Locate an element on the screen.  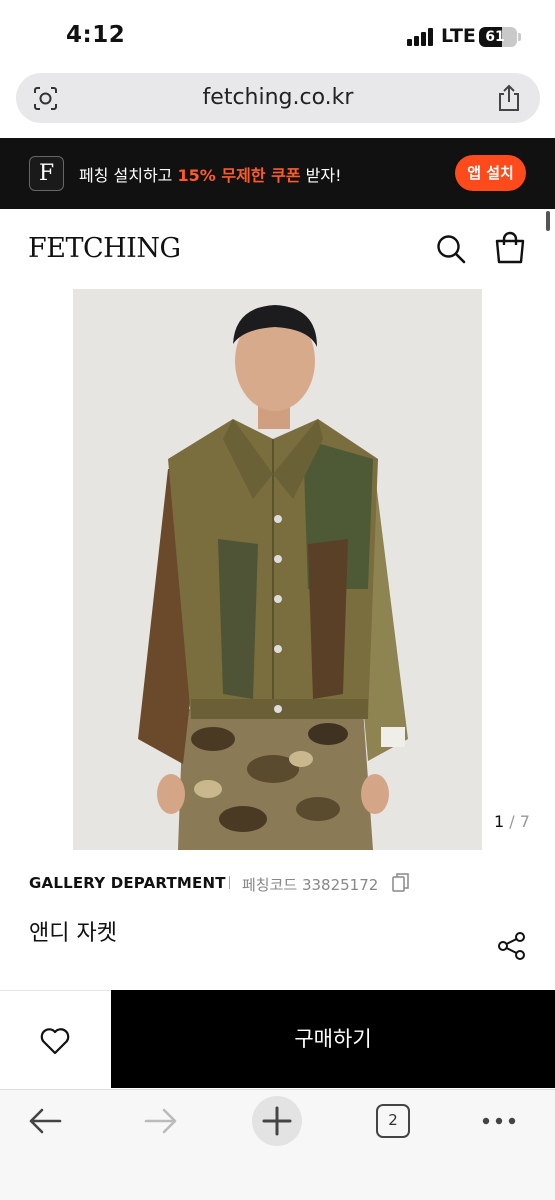
heart-icon is located at coordinates (55, 1041).